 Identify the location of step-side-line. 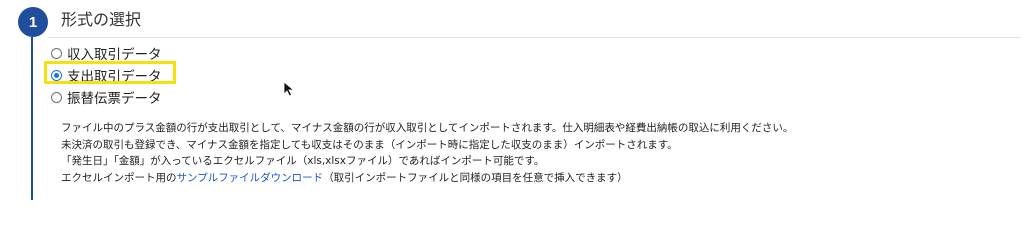
(32, 118).